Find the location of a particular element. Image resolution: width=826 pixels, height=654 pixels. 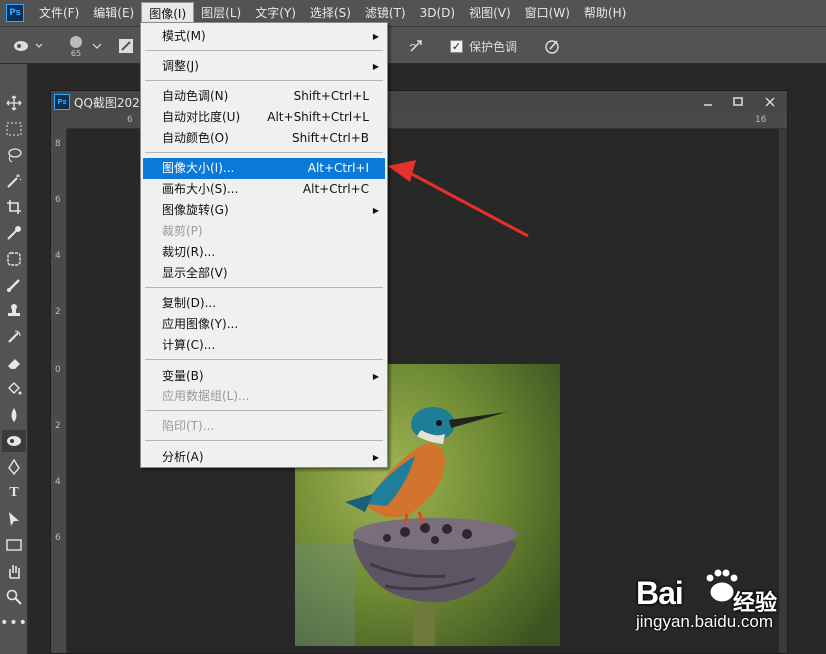

menu-item-auto-tone: 自动色调(N) Shift+Ctrl+L is located at coordinates (264, 96).